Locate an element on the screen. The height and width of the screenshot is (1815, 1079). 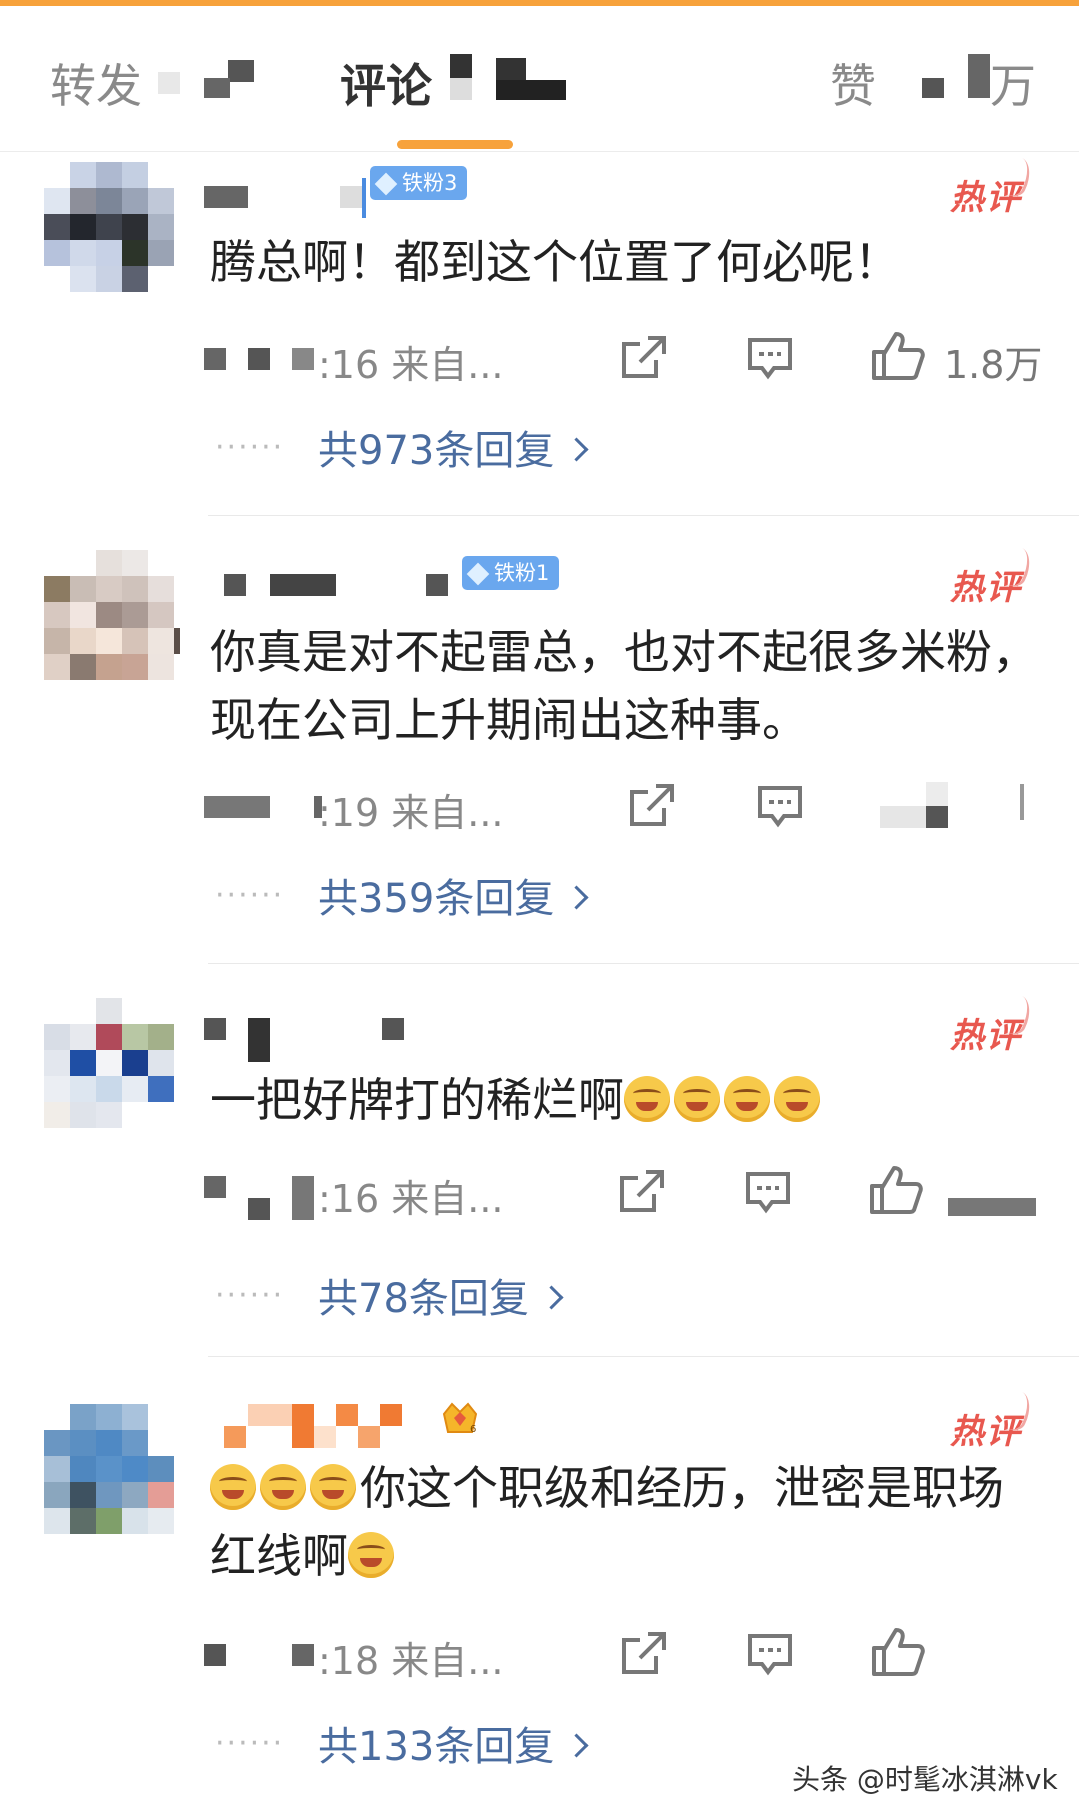
replies-label: 共78条回复 is located at coordinates (423, 1299).